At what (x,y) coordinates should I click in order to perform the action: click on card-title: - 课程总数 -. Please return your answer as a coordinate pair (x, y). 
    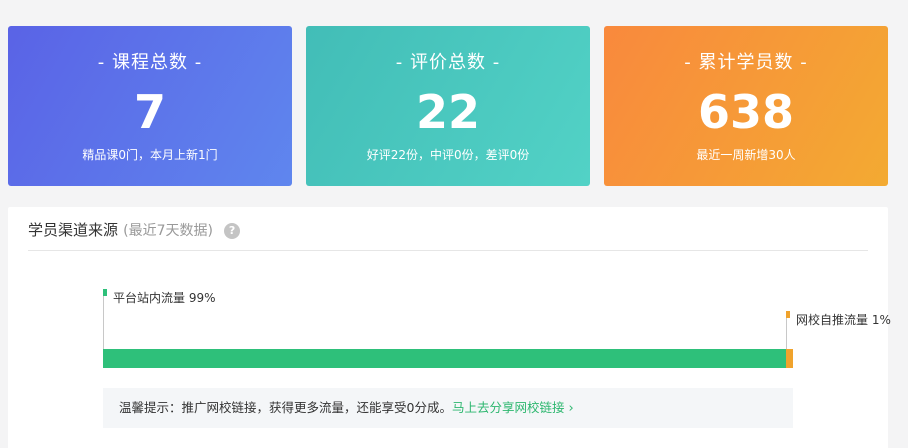
    Looking at the image, I should click on (150, 62).